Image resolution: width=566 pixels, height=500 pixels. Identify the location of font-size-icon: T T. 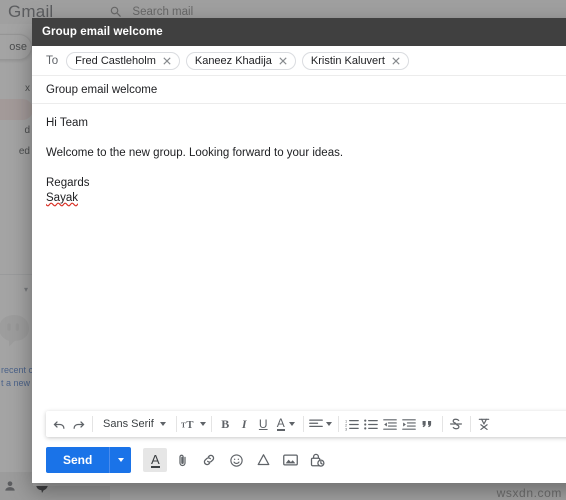
(194, 424).